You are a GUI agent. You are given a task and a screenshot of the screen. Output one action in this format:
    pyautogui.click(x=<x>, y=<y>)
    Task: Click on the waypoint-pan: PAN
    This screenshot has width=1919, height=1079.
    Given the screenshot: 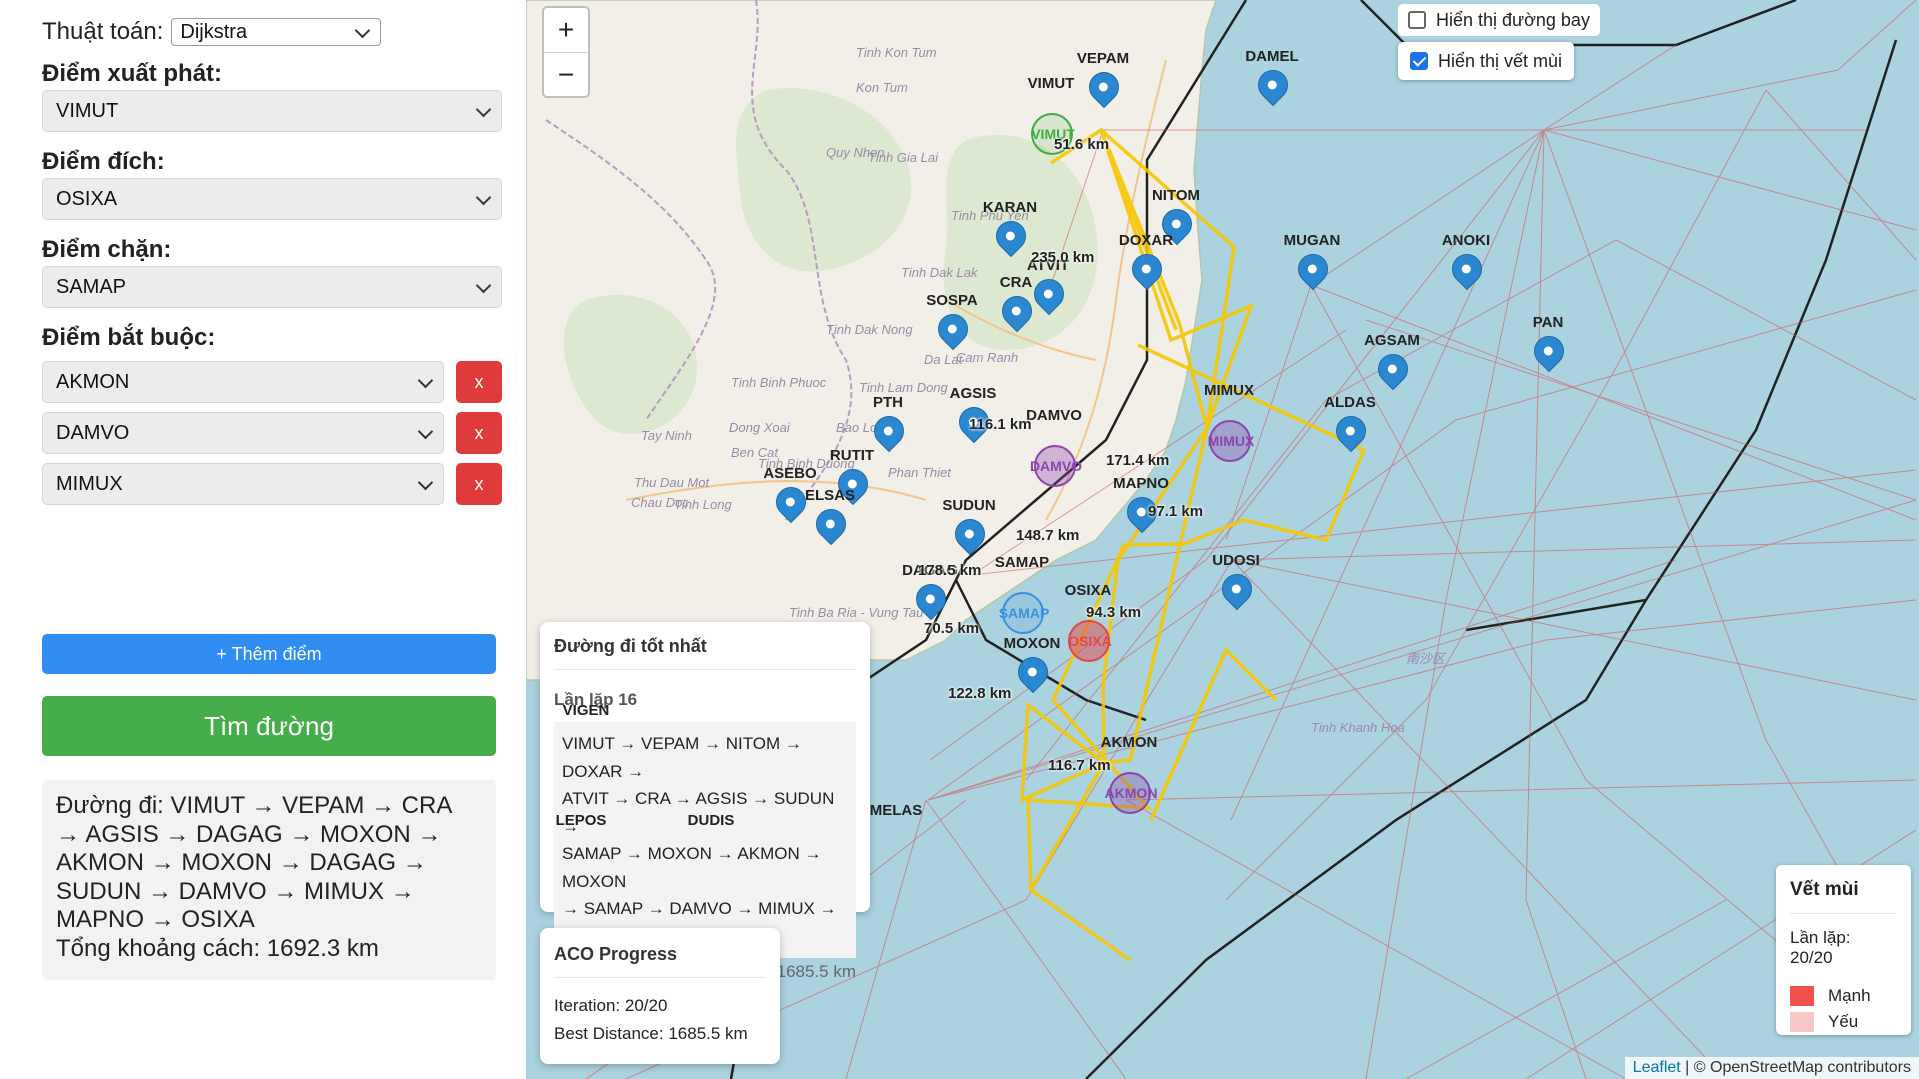 What is the action you would take?
    pyautogui.click(x=1548, y=354)
    